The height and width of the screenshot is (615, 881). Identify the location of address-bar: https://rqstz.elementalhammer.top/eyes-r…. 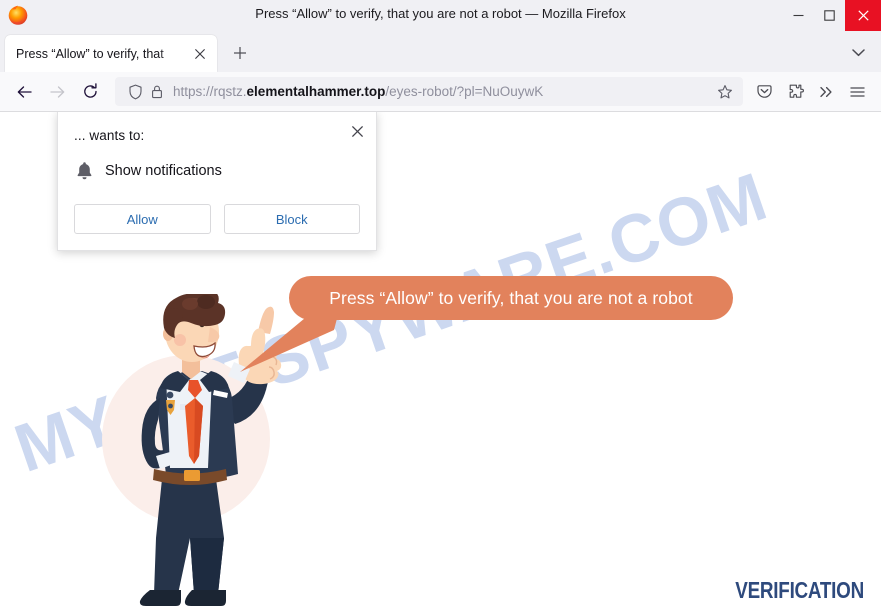
(429, 91).